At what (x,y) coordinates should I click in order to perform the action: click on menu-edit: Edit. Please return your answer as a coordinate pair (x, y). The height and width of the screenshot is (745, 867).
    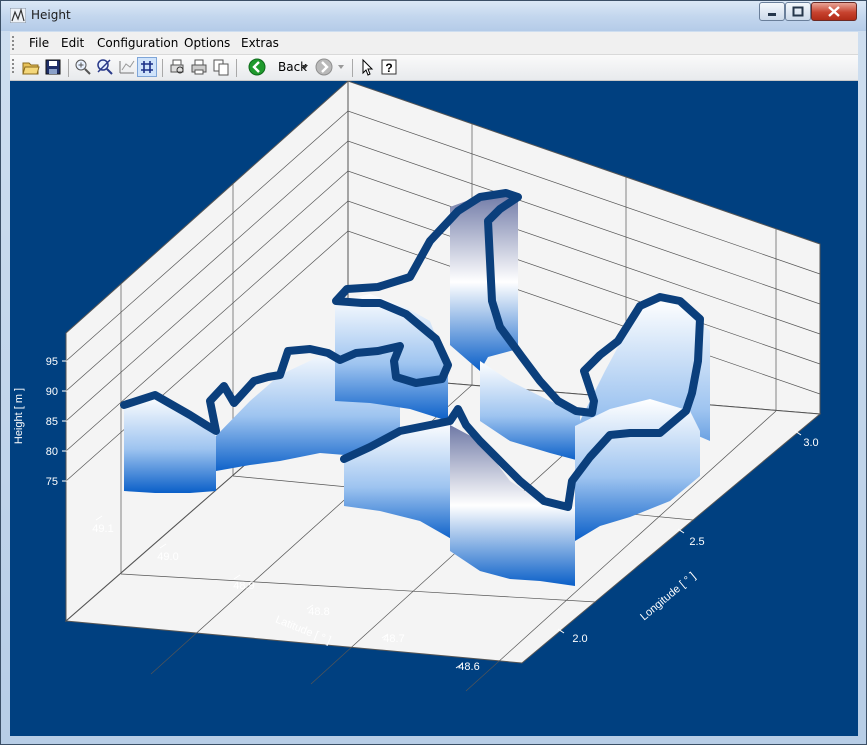
    Looking at the image, I should click on (72, 43).